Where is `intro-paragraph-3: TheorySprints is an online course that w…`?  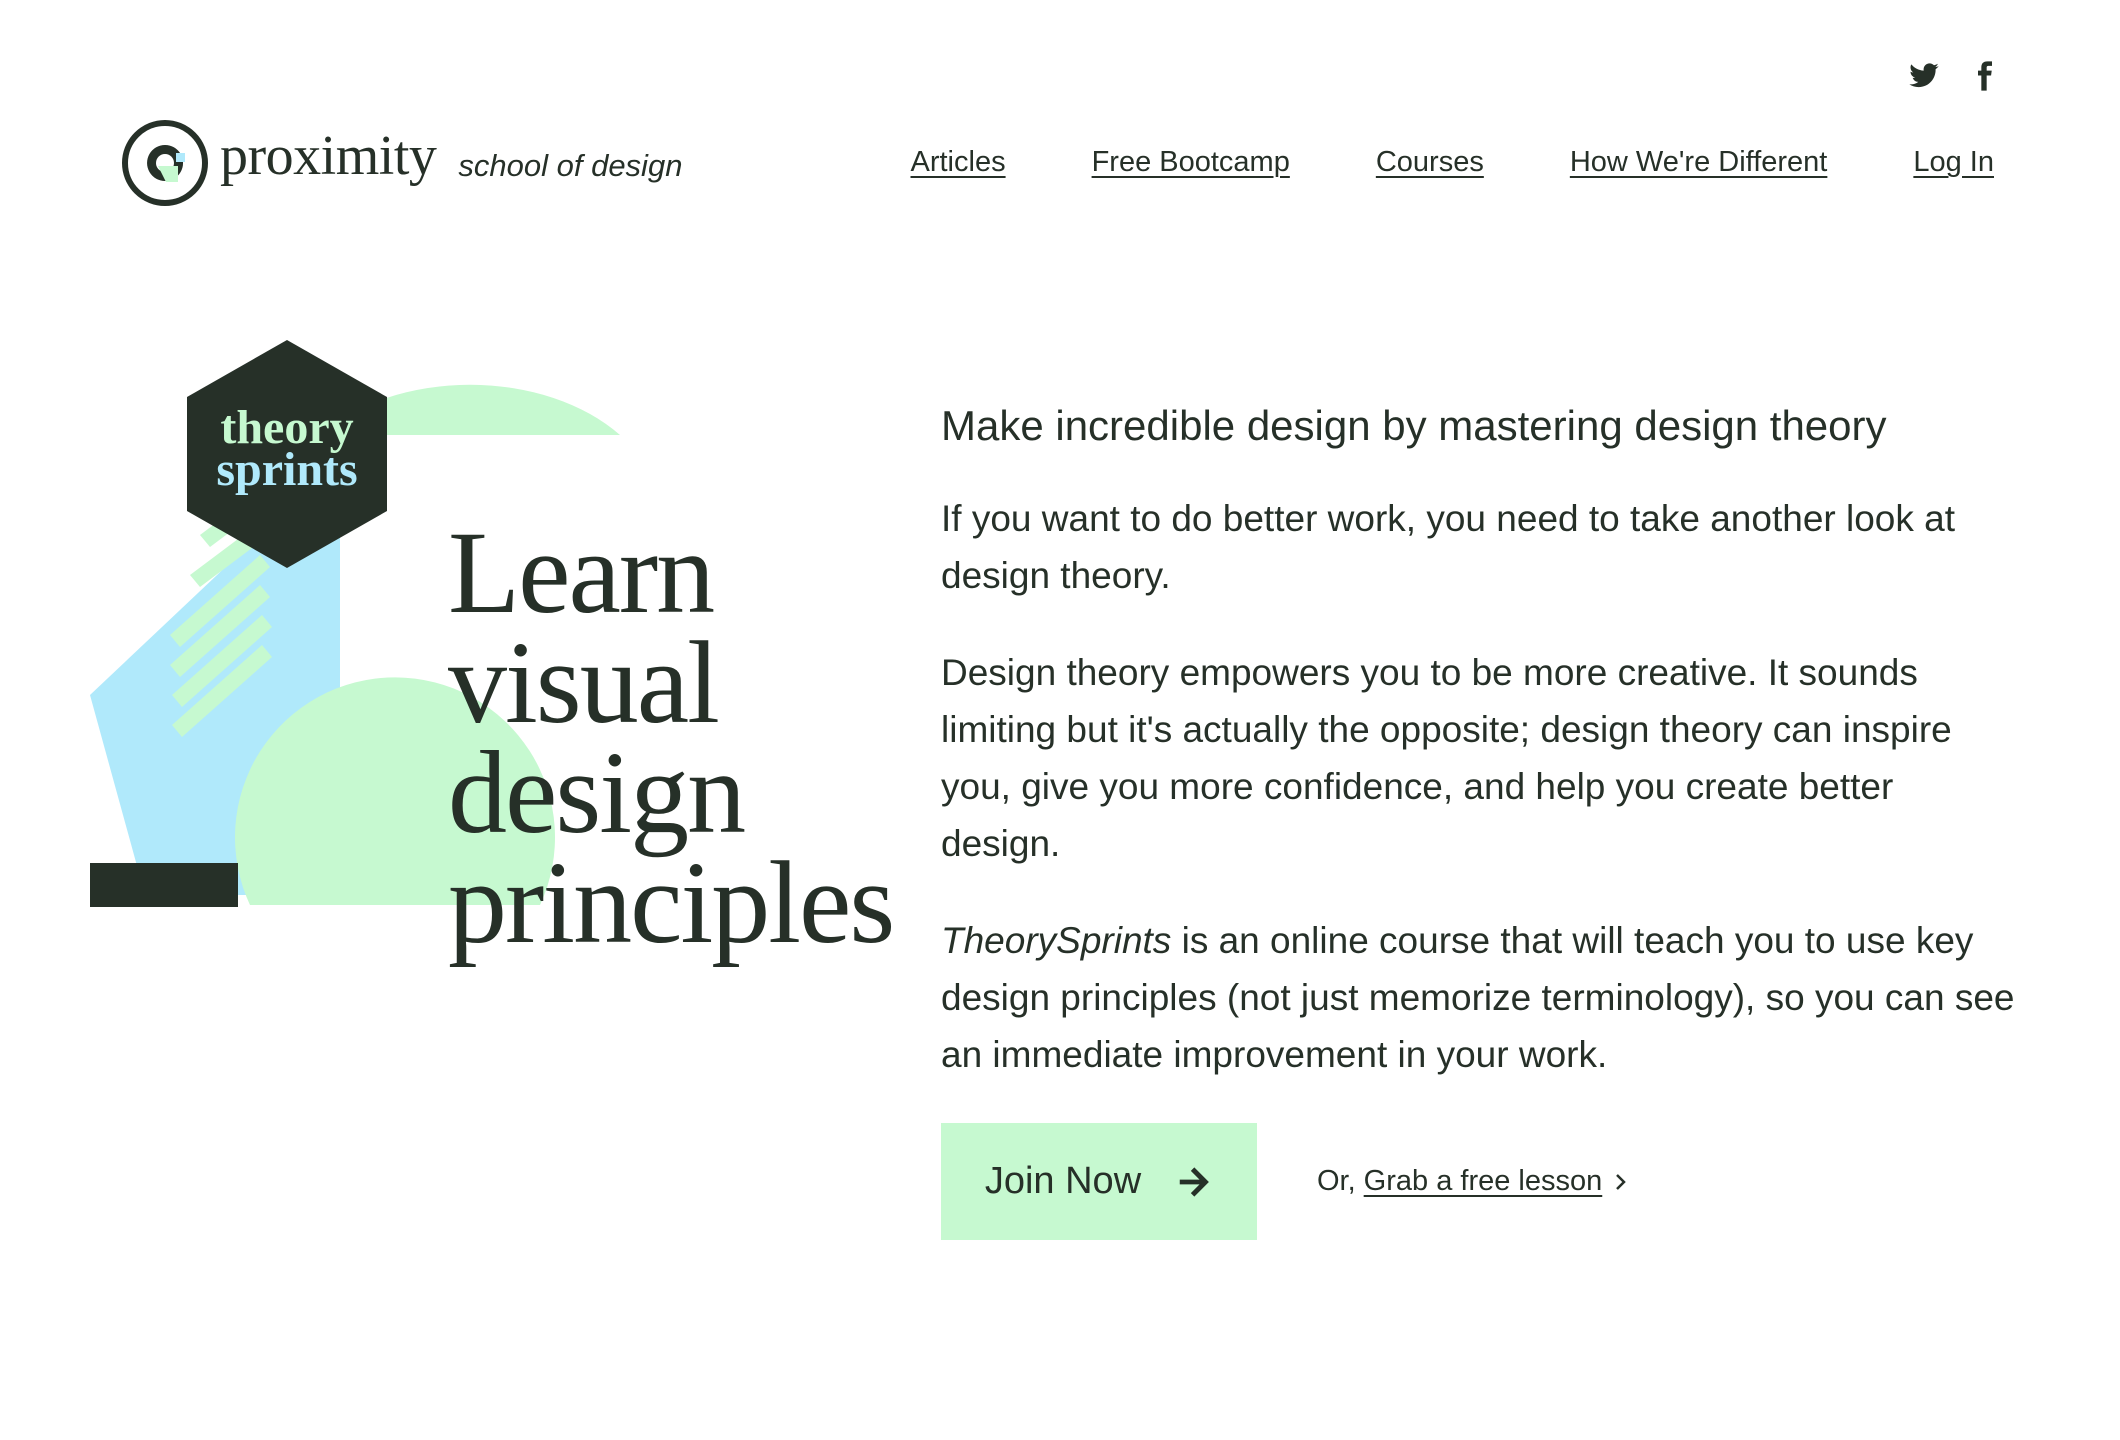 intro-paragraph-3: TheorySprints is an online course that w… is located at coordinates (1481, 997).